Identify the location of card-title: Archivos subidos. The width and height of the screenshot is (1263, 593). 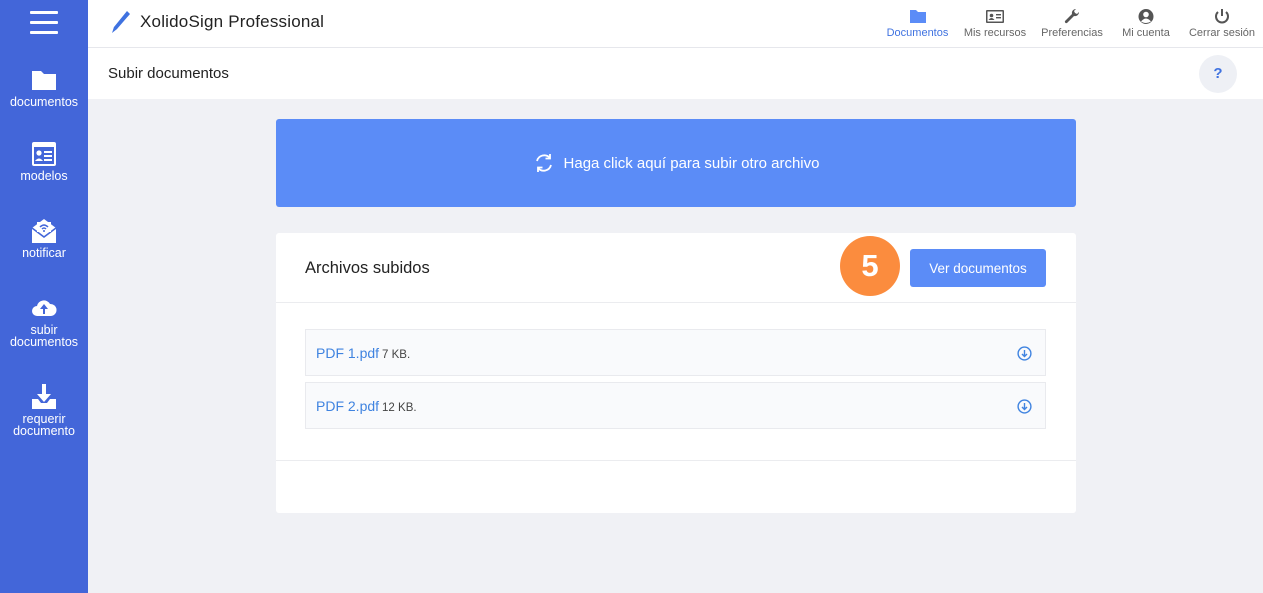
(367, 268).